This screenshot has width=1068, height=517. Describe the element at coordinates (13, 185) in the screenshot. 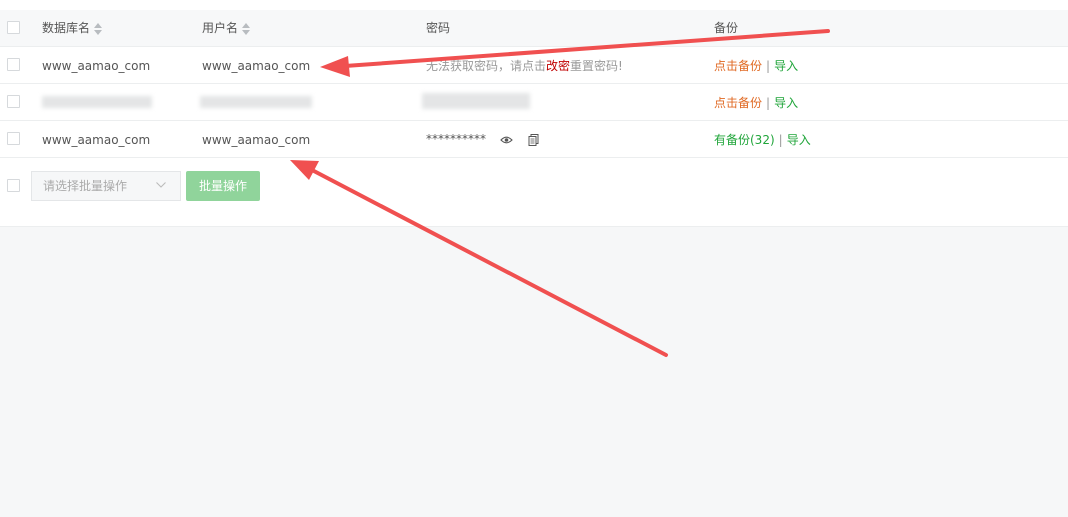

I see `batch-select-checkbox` at that location.